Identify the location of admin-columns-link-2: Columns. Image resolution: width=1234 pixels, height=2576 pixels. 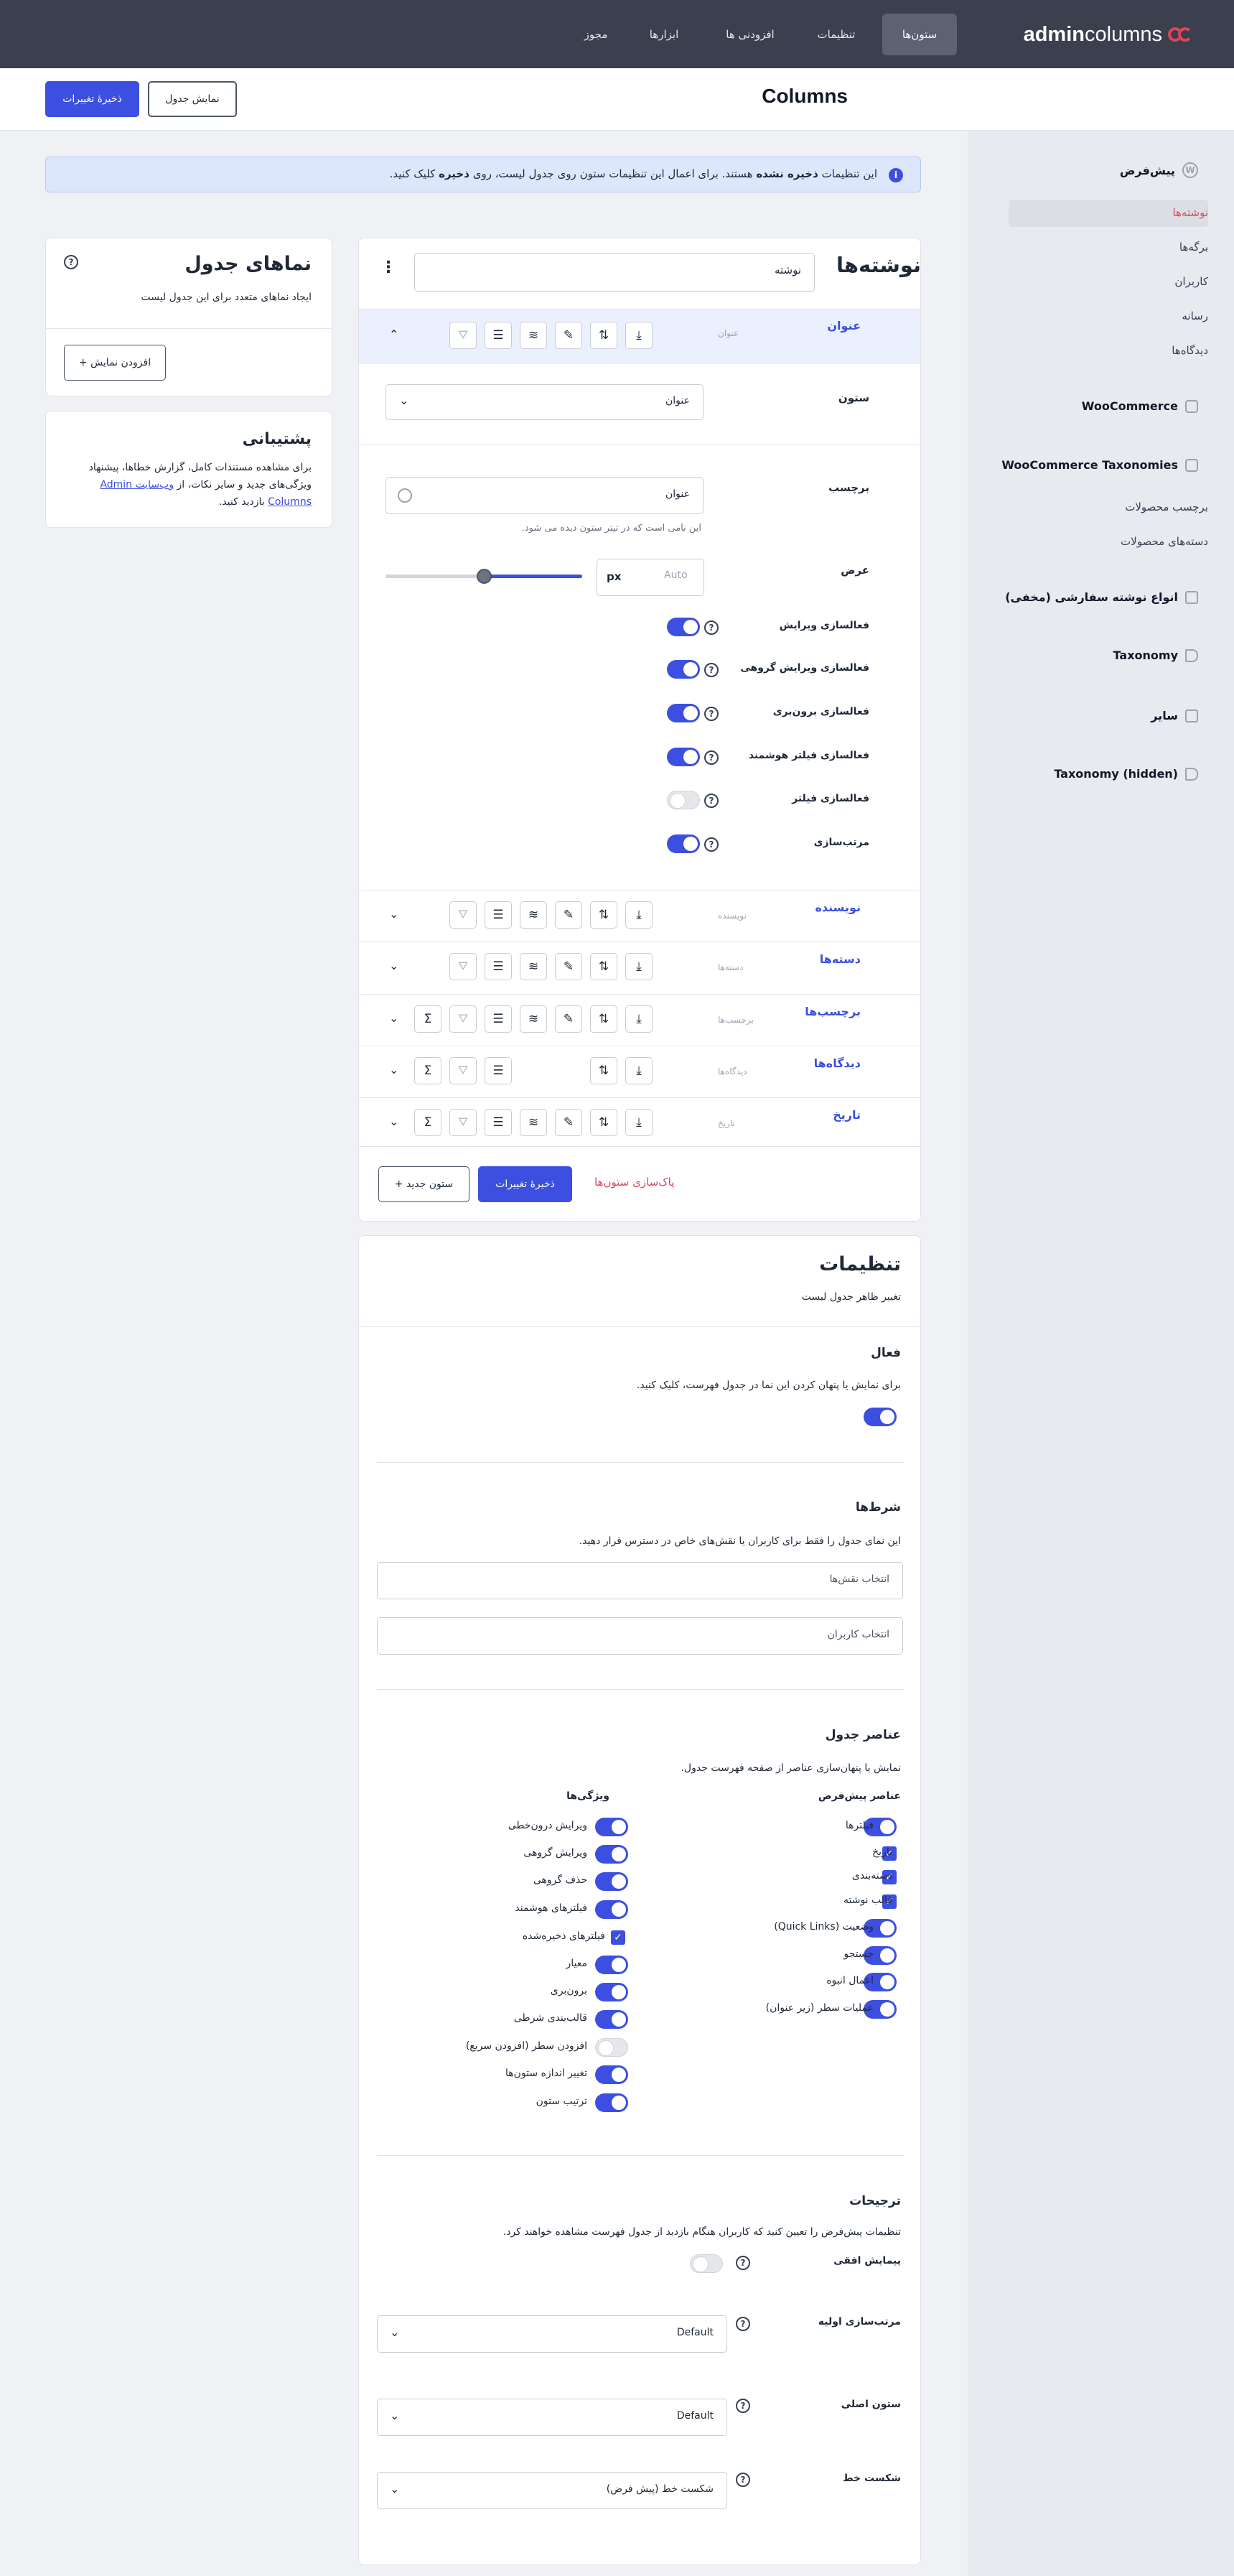
(290, 502).